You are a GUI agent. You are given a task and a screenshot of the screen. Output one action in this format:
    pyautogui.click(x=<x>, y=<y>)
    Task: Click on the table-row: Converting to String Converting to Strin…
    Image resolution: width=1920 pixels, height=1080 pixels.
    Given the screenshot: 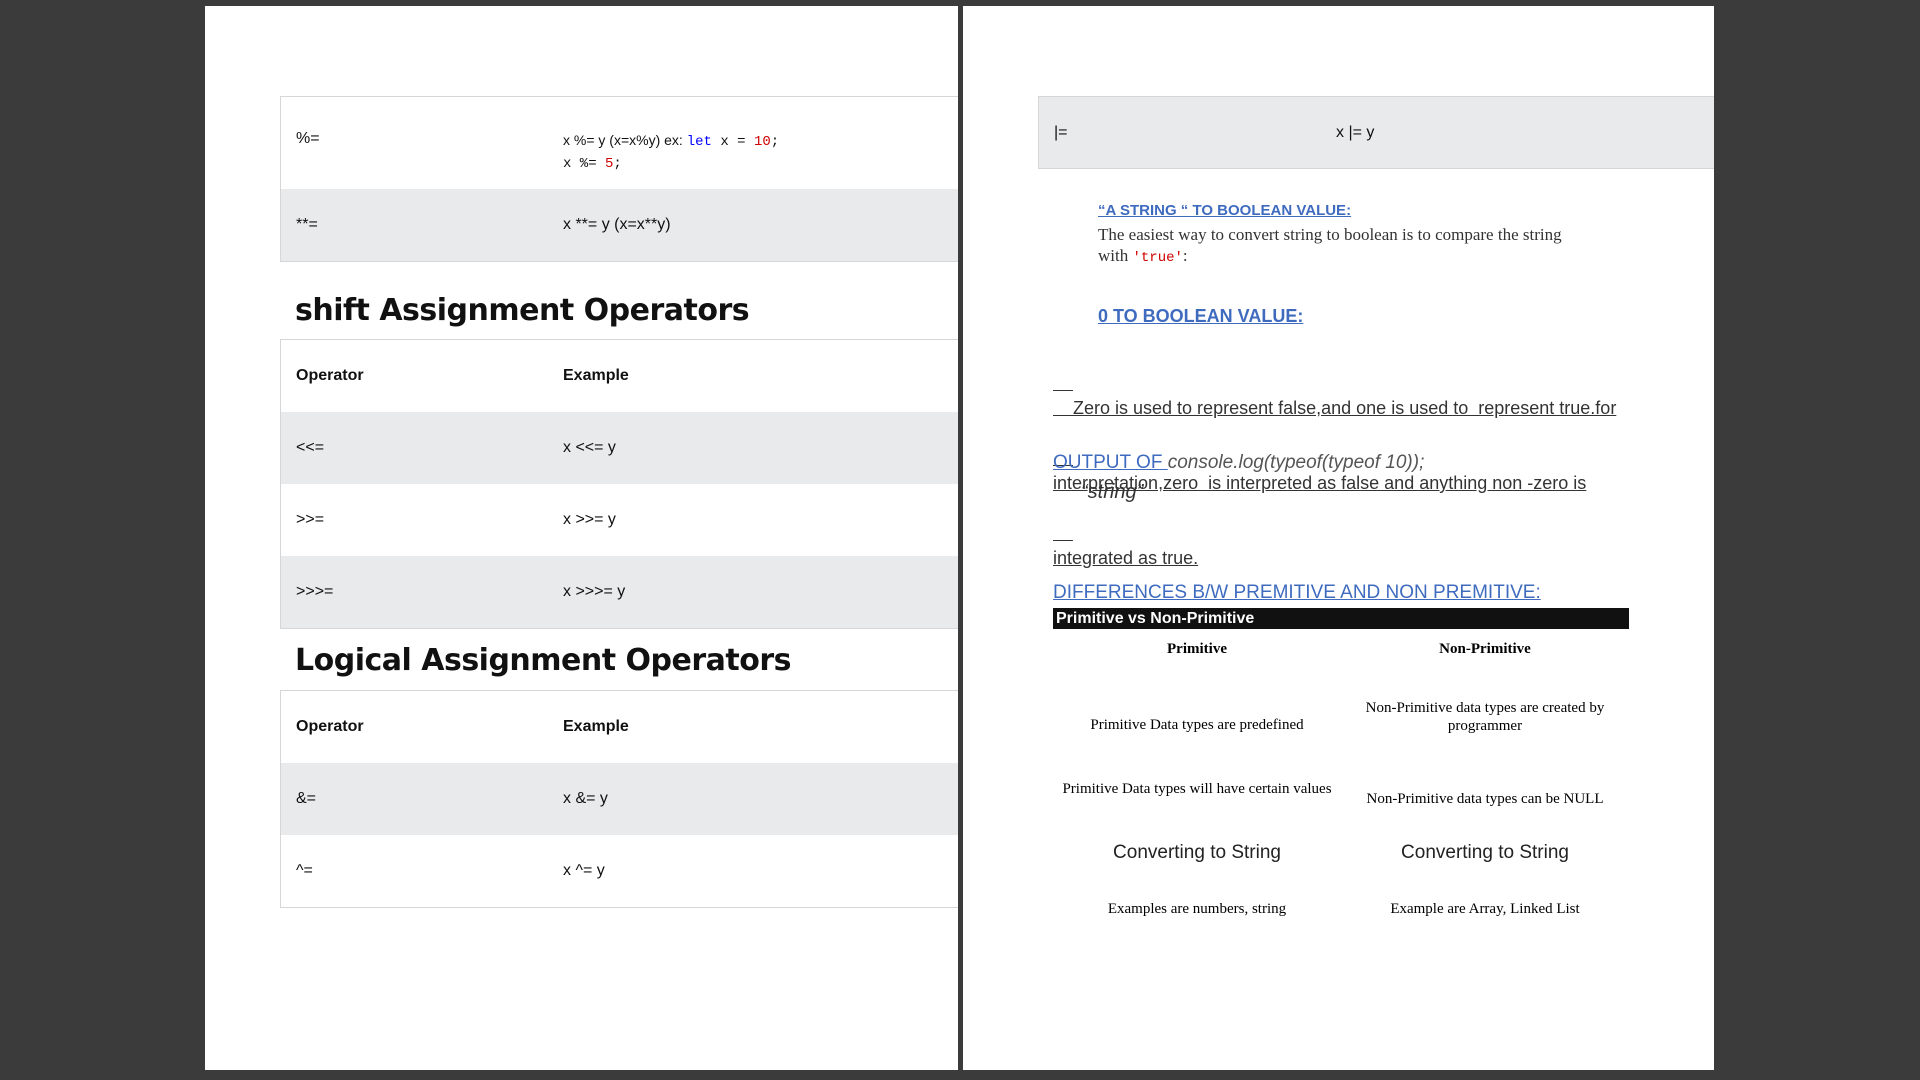 What is the action you would take?
    pyautogui.click(x=1341, y=853)
    